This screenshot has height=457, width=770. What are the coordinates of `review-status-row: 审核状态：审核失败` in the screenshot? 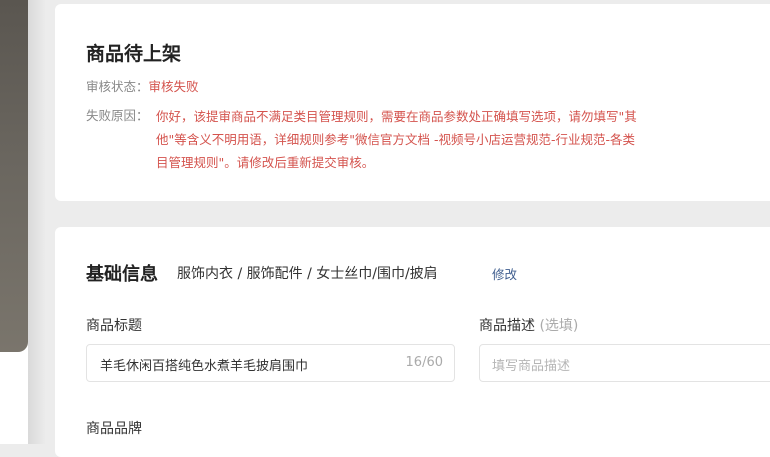 It's located at (142, 85).